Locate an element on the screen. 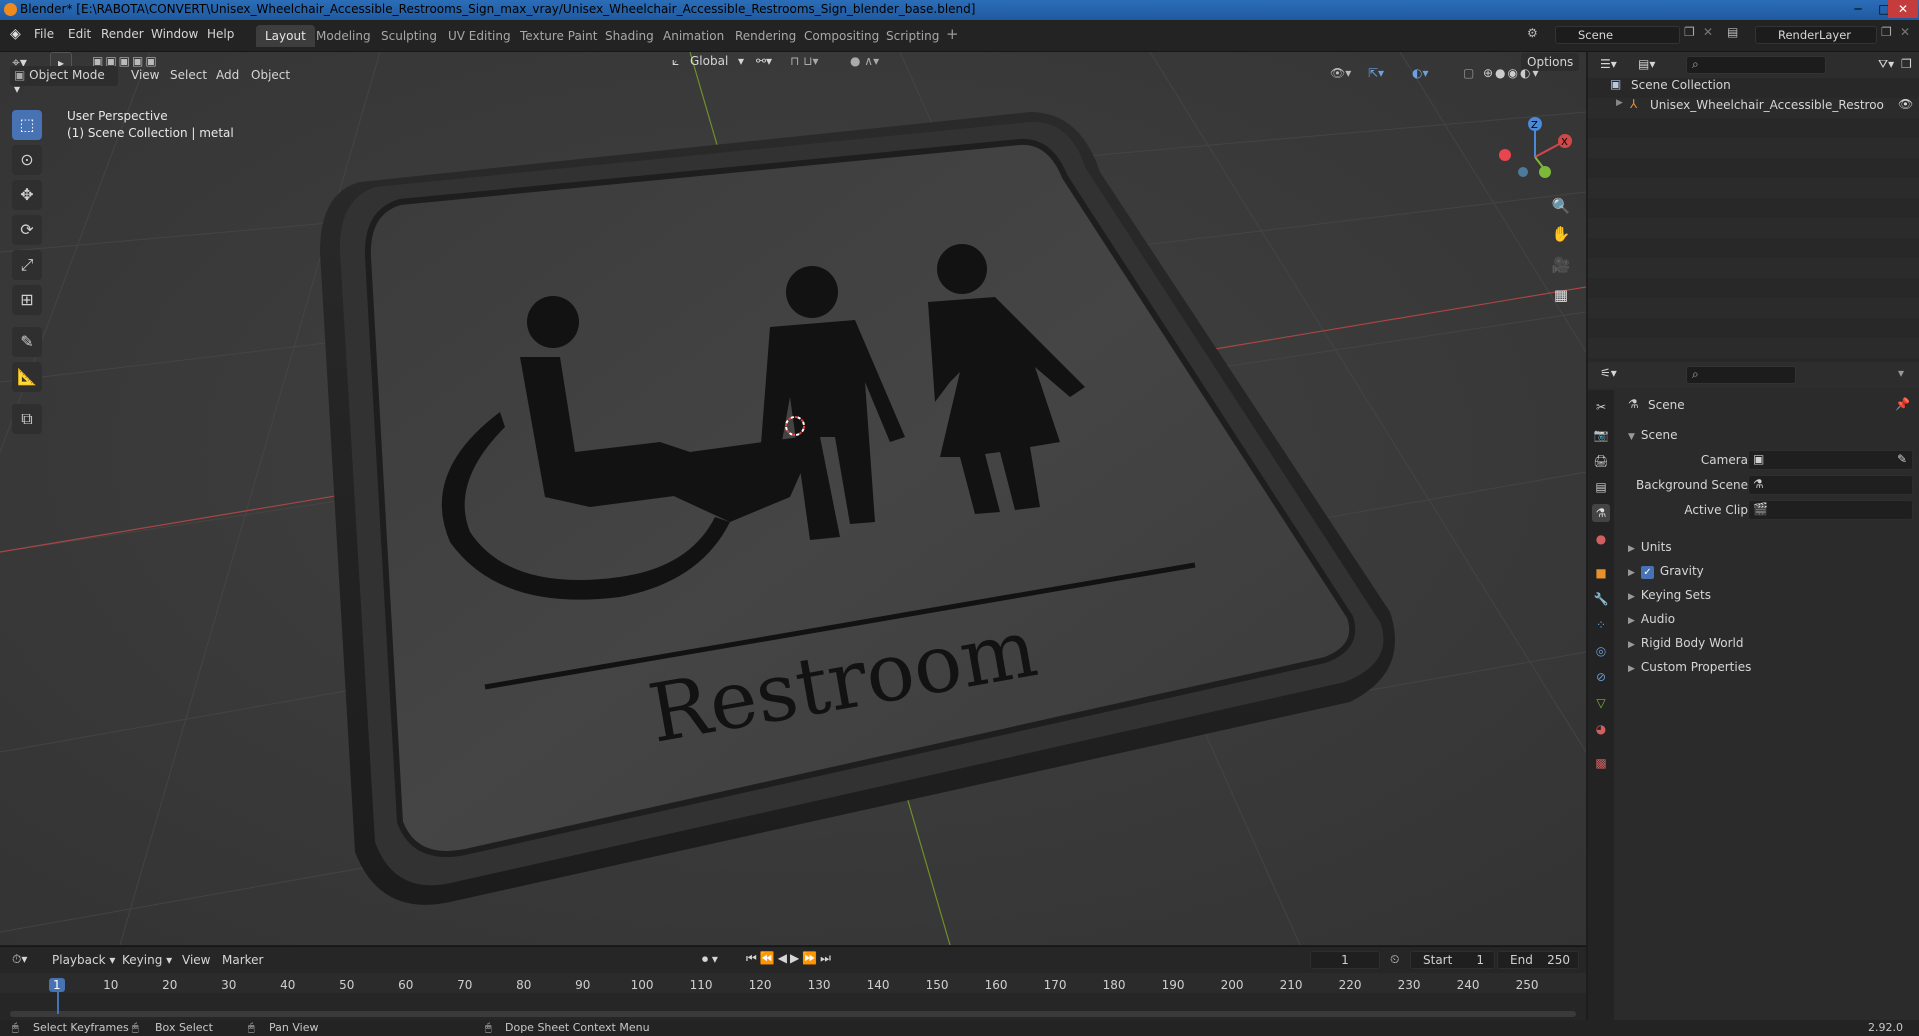 The width and height of the screenshot is (1919, 1036). object-tab-icon: ■ is located at coordinates (1601, 573).